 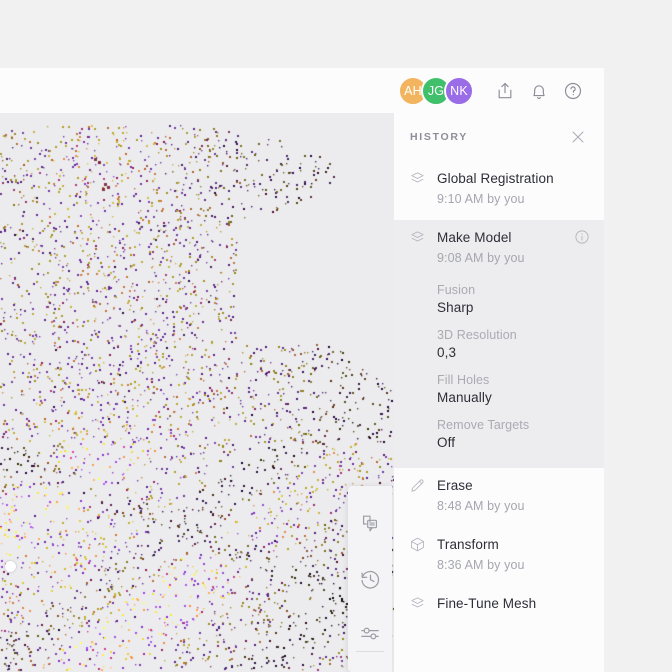 I want to click on history-item-name: Transform, so click(x=468, y=544).